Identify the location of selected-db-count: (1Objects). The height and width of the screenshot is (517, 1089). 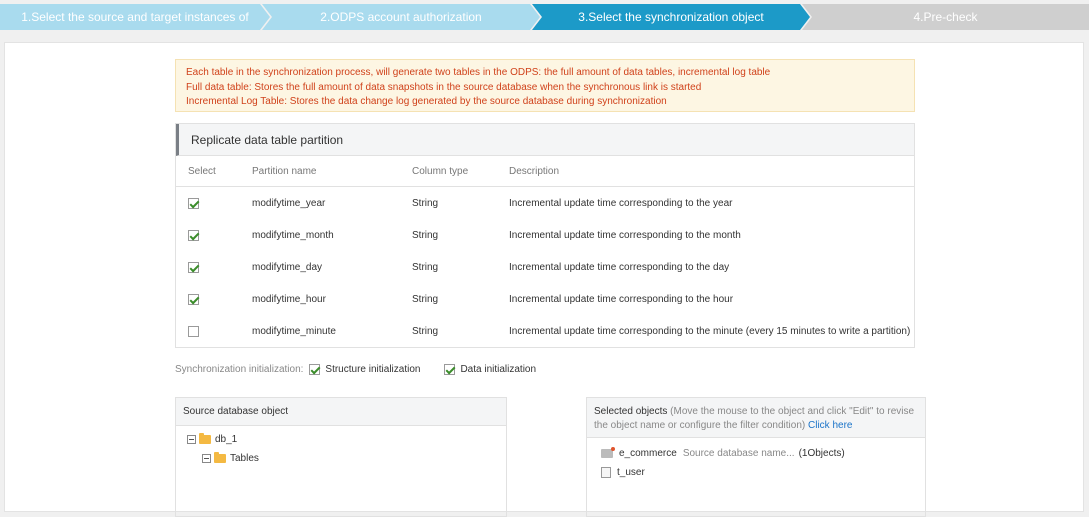
(821, 453).